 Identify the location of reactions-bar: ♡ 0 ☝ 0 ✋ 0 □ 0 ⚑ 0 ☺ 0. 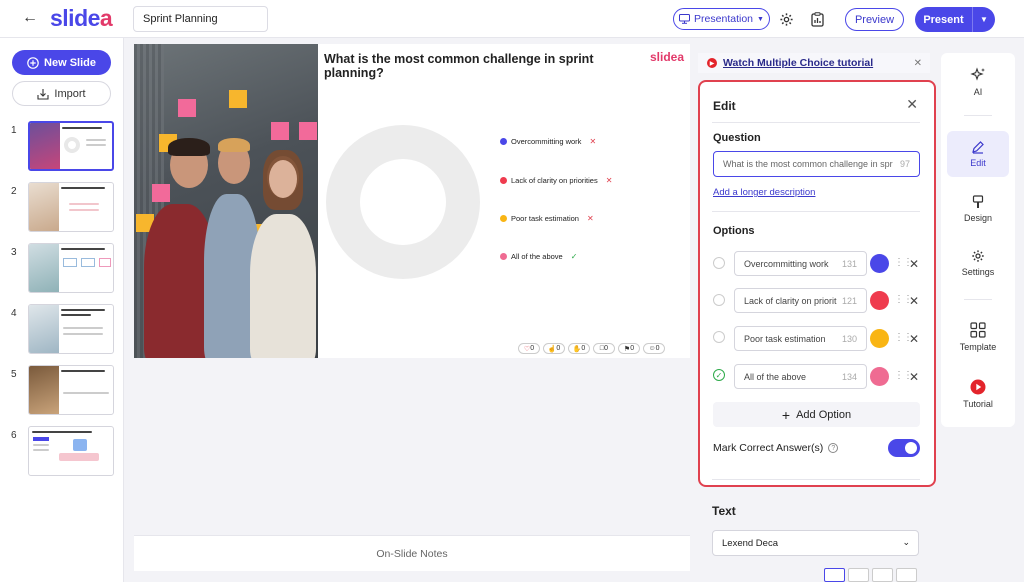
(591, 348).